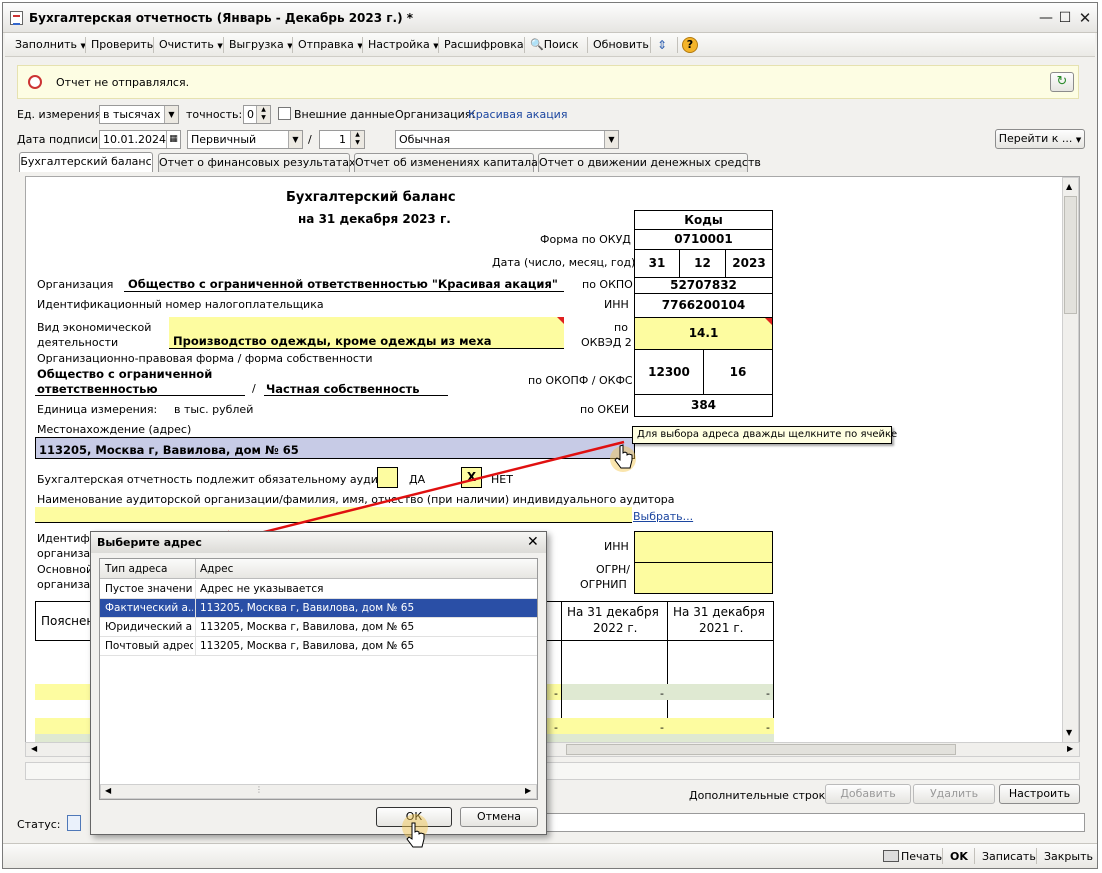 The width and height of the screenshot is (1102, 873). What do you see at coordinates (318, 542) in the screenshot?
I see `dialog-title: Выберите адрес ✕` at bounding box center [318, 542].